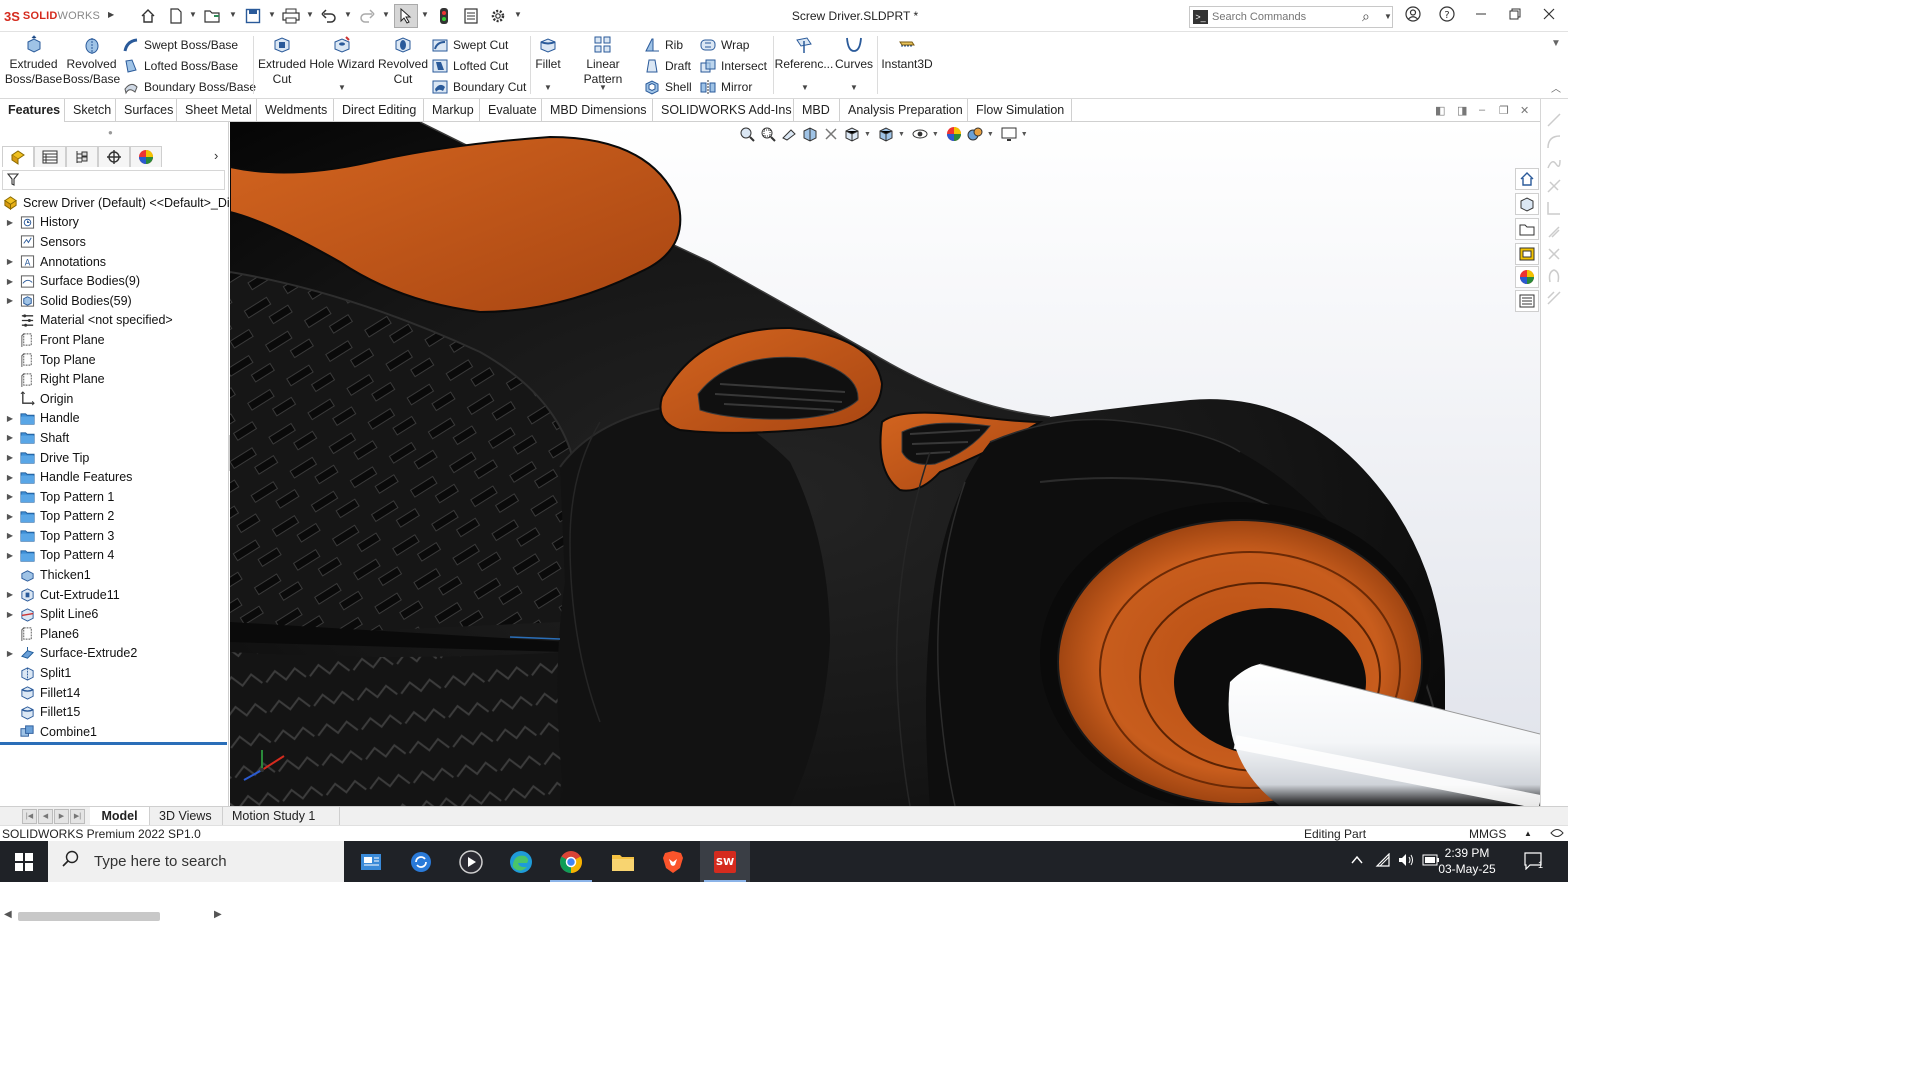 This screenshot has height=1080, width=1920. What do you see at coordinates (114, 223) in the screenshot?
I see `tree-item-history: ▶ History` at bounding box center [114, 223].